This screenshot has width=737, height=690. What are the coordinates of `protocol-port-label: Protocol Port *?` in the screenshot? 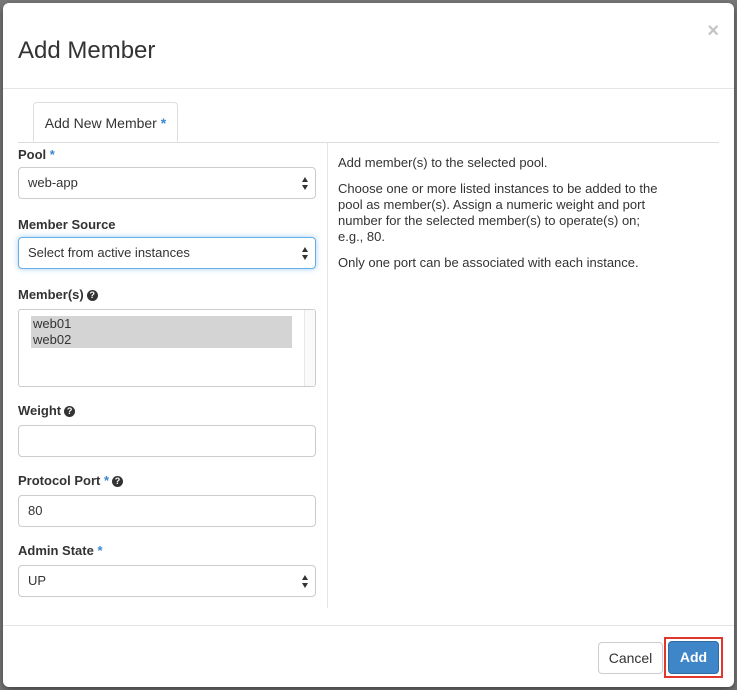 It's located at (71, 480).